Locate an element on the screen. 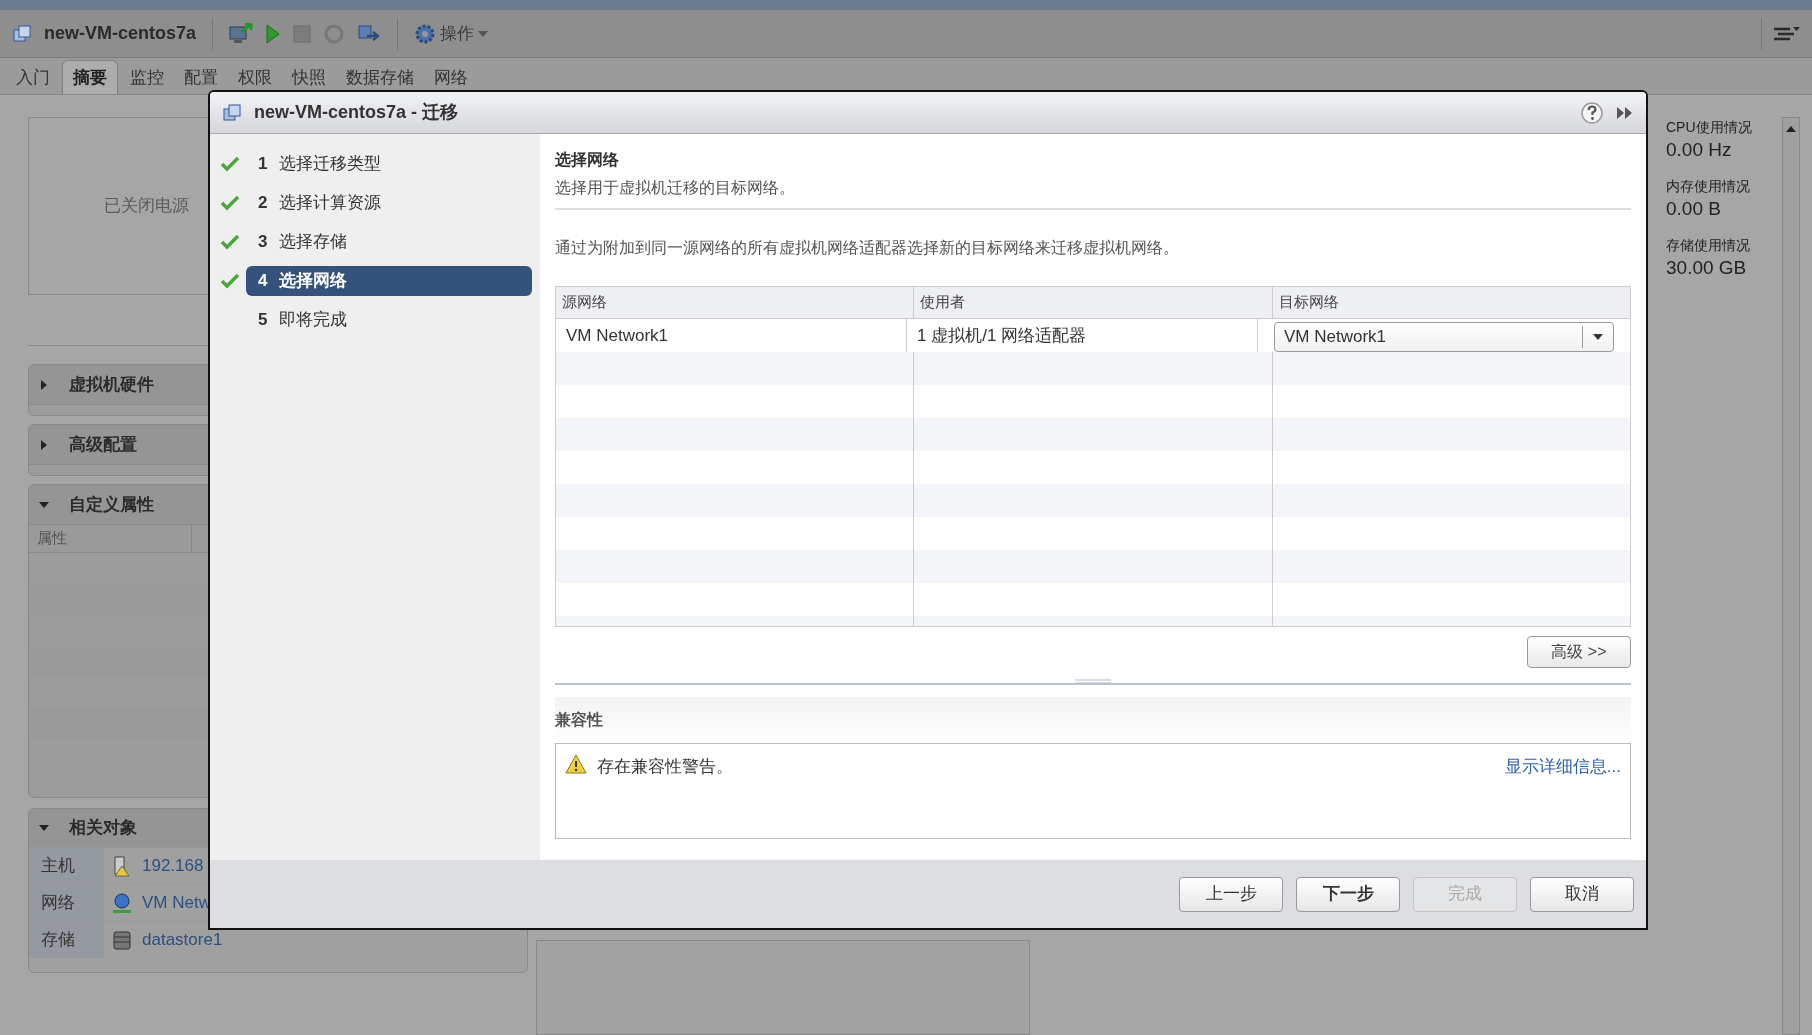 Image resolution: width=1812 pixels, height=1035 pixels. splitter-handle is located at coordinates (1093, 683).